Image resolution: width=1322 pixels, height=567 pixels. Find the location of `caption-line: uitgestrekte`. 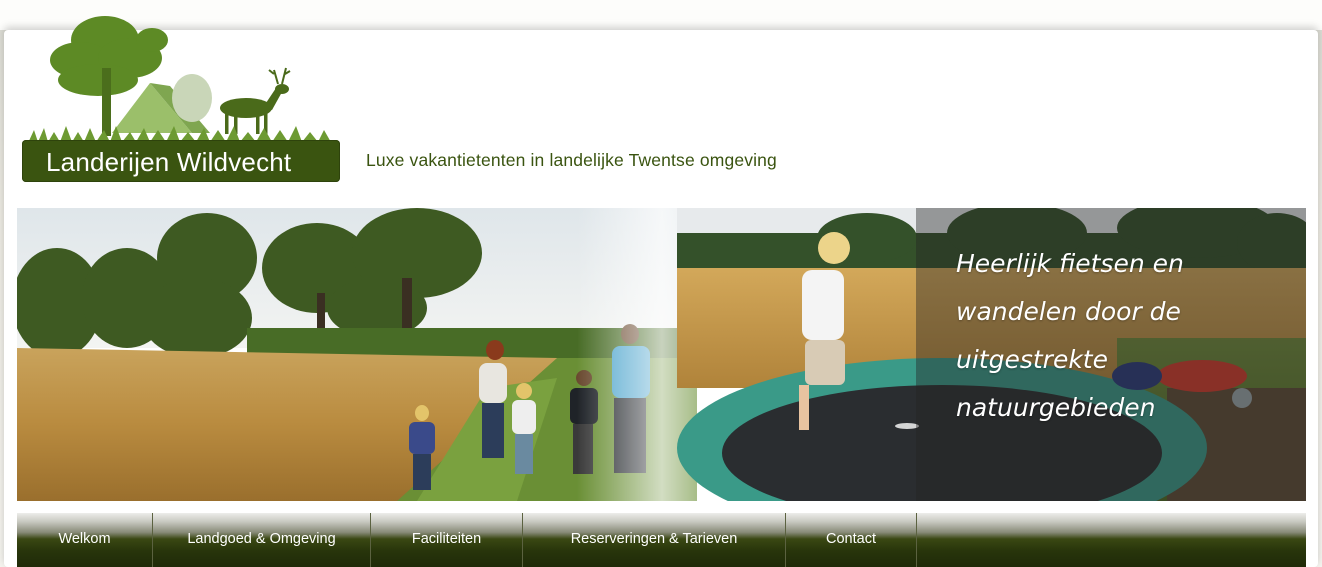

caption-line: uitgestrekte is located at coordinates (1032, 359).